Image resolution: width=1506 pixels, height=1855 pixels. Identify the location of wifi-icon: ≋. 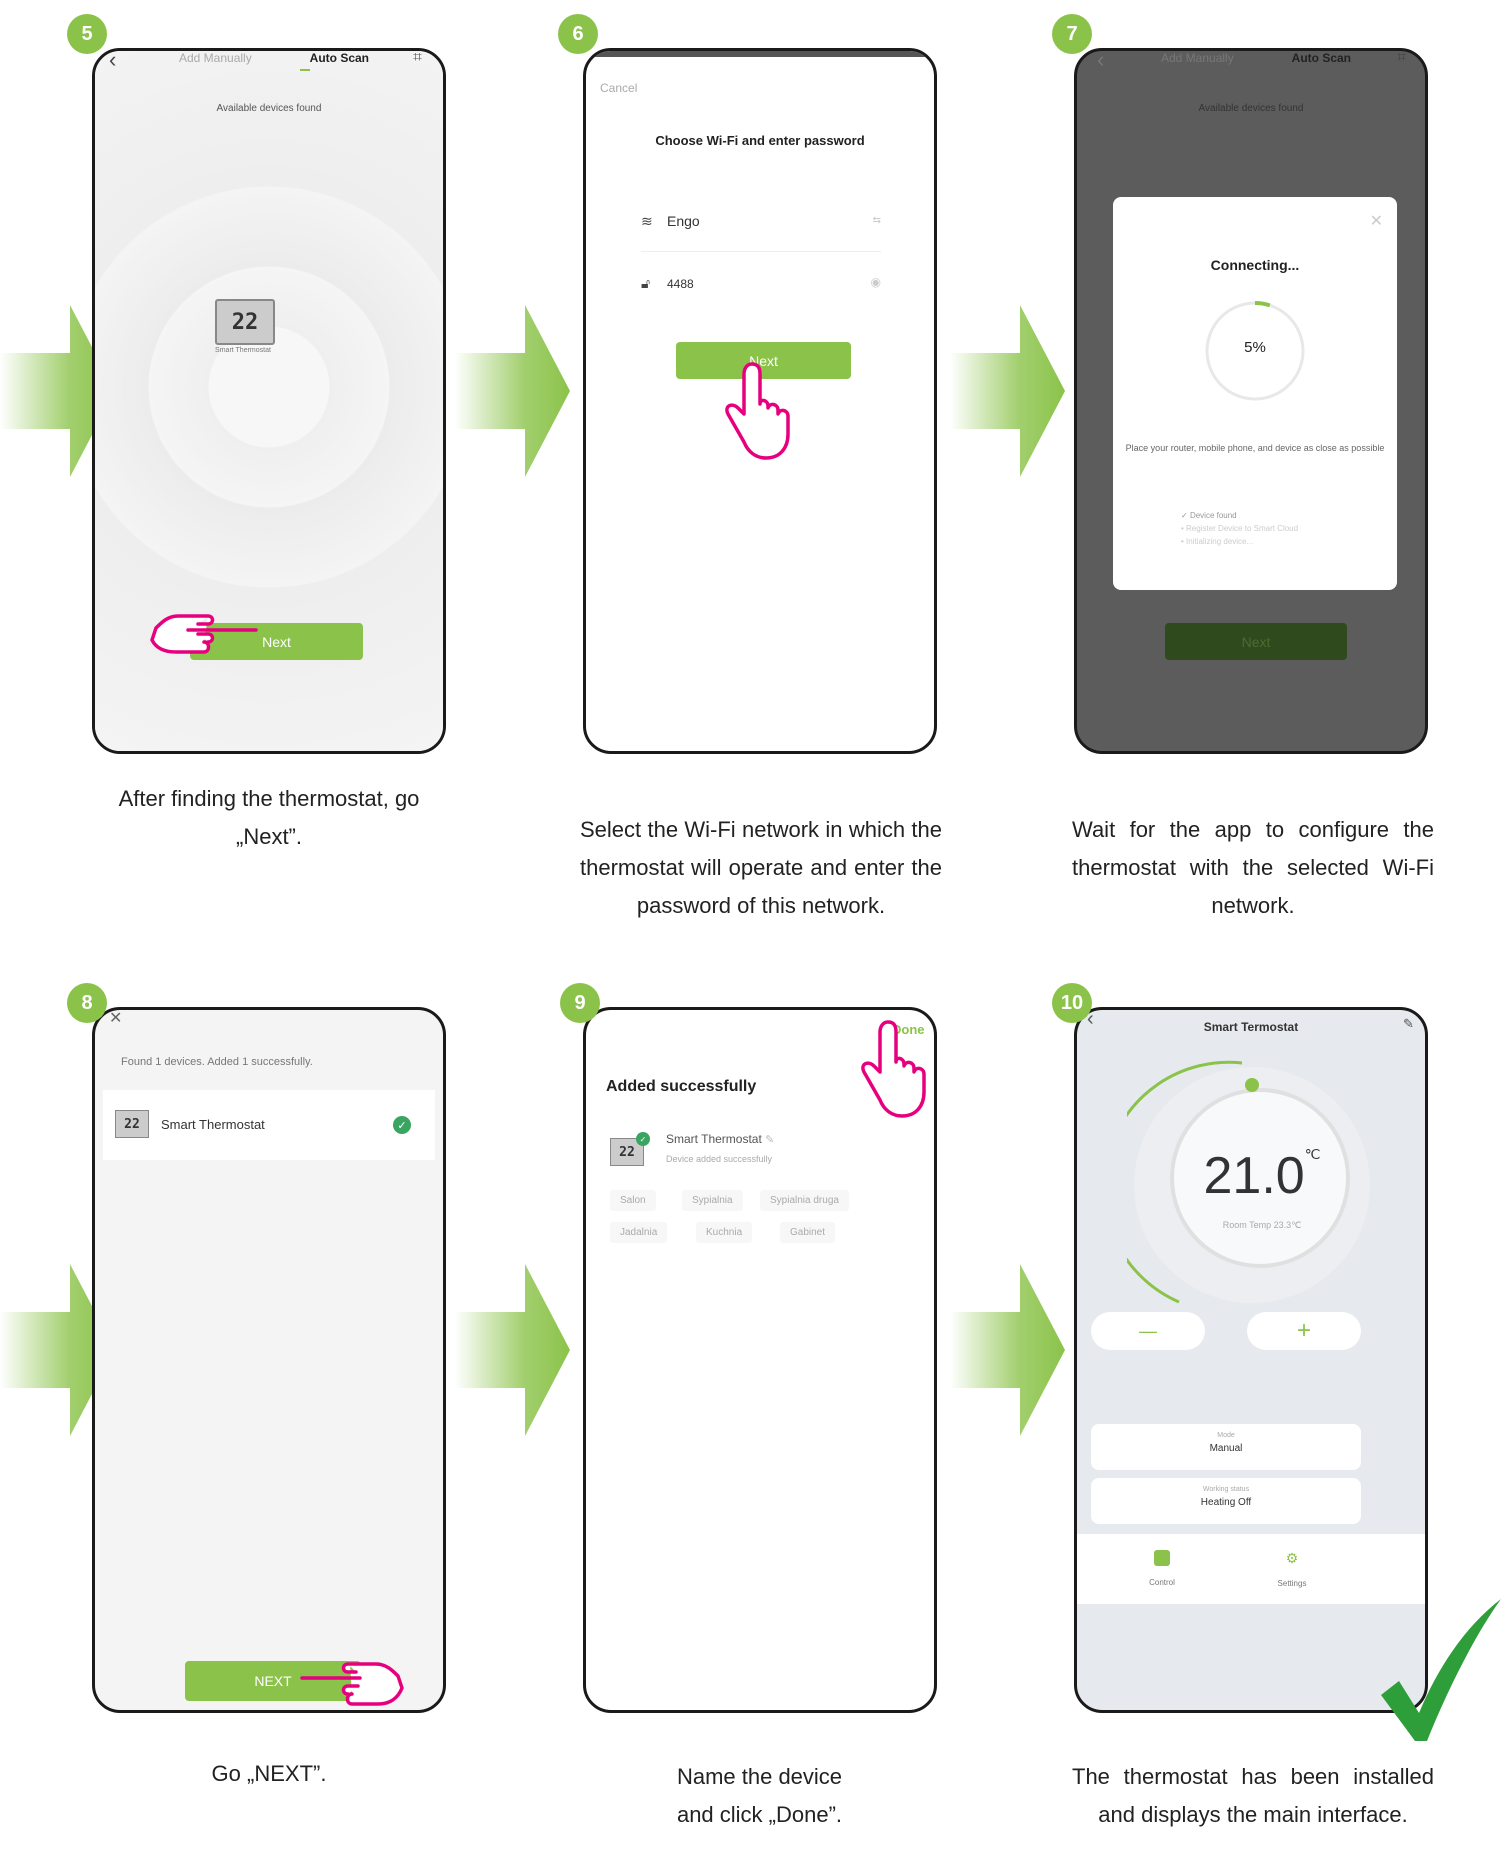
(647, 221).